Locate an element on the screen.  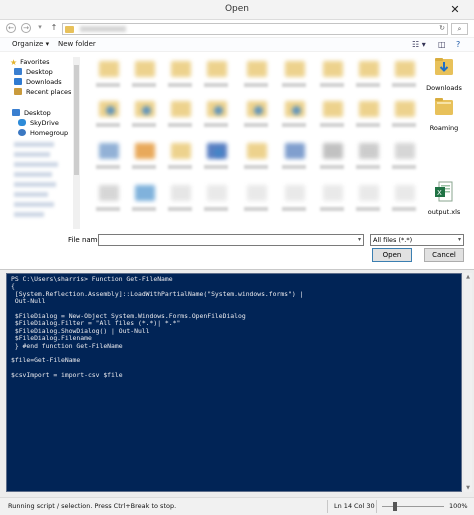
folder-roaming: Roaming is located at coordinates (444, 113).